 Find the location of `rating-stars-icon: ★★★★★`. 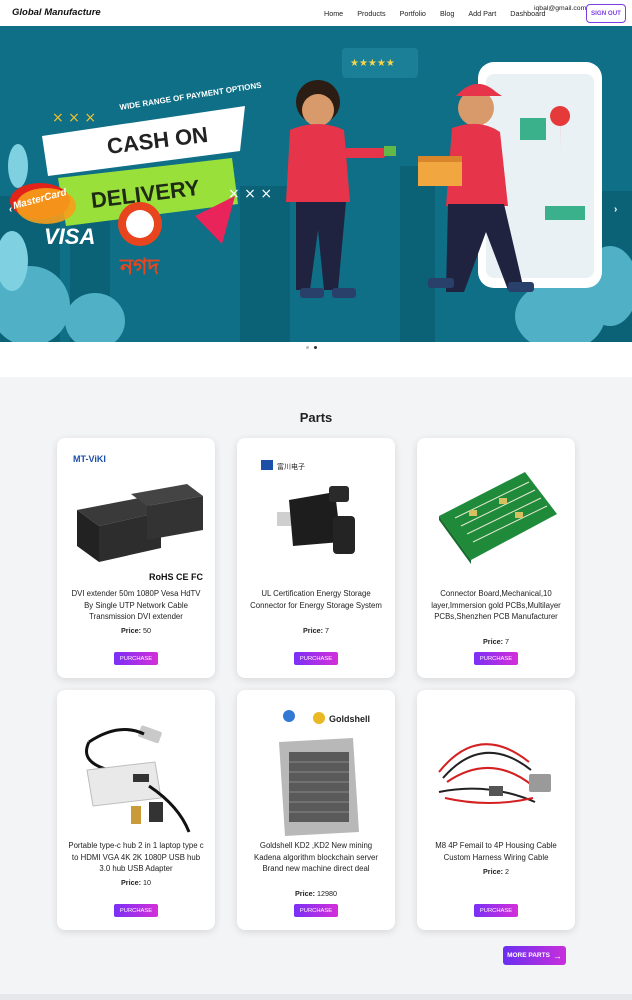

rating-stars-icon: ★★★★★ is located at coordinates (372, 63).